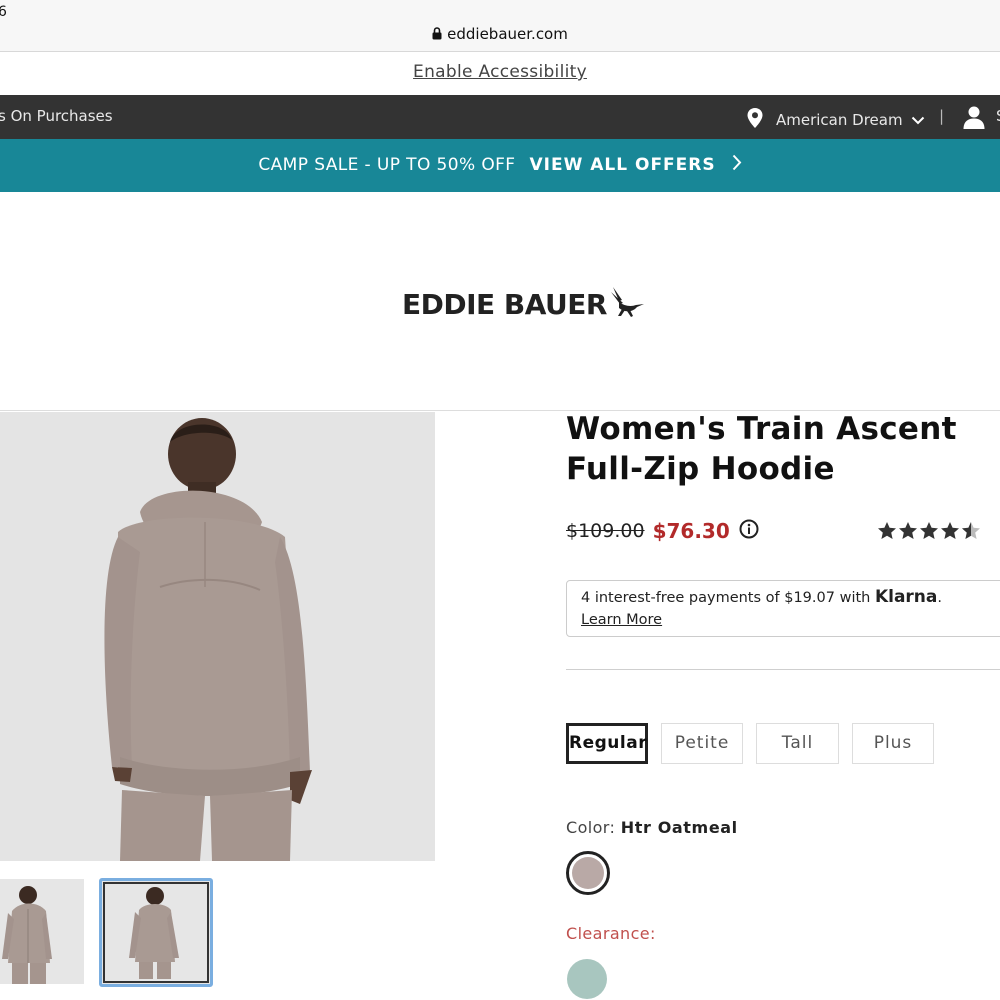 This screenshot has width=1000, height=1000. What do you see at coordinates (504, 304) in the screenshot?
I see `logo-wordmark: EDDIE BAUER` at bounding box center [504, 304].